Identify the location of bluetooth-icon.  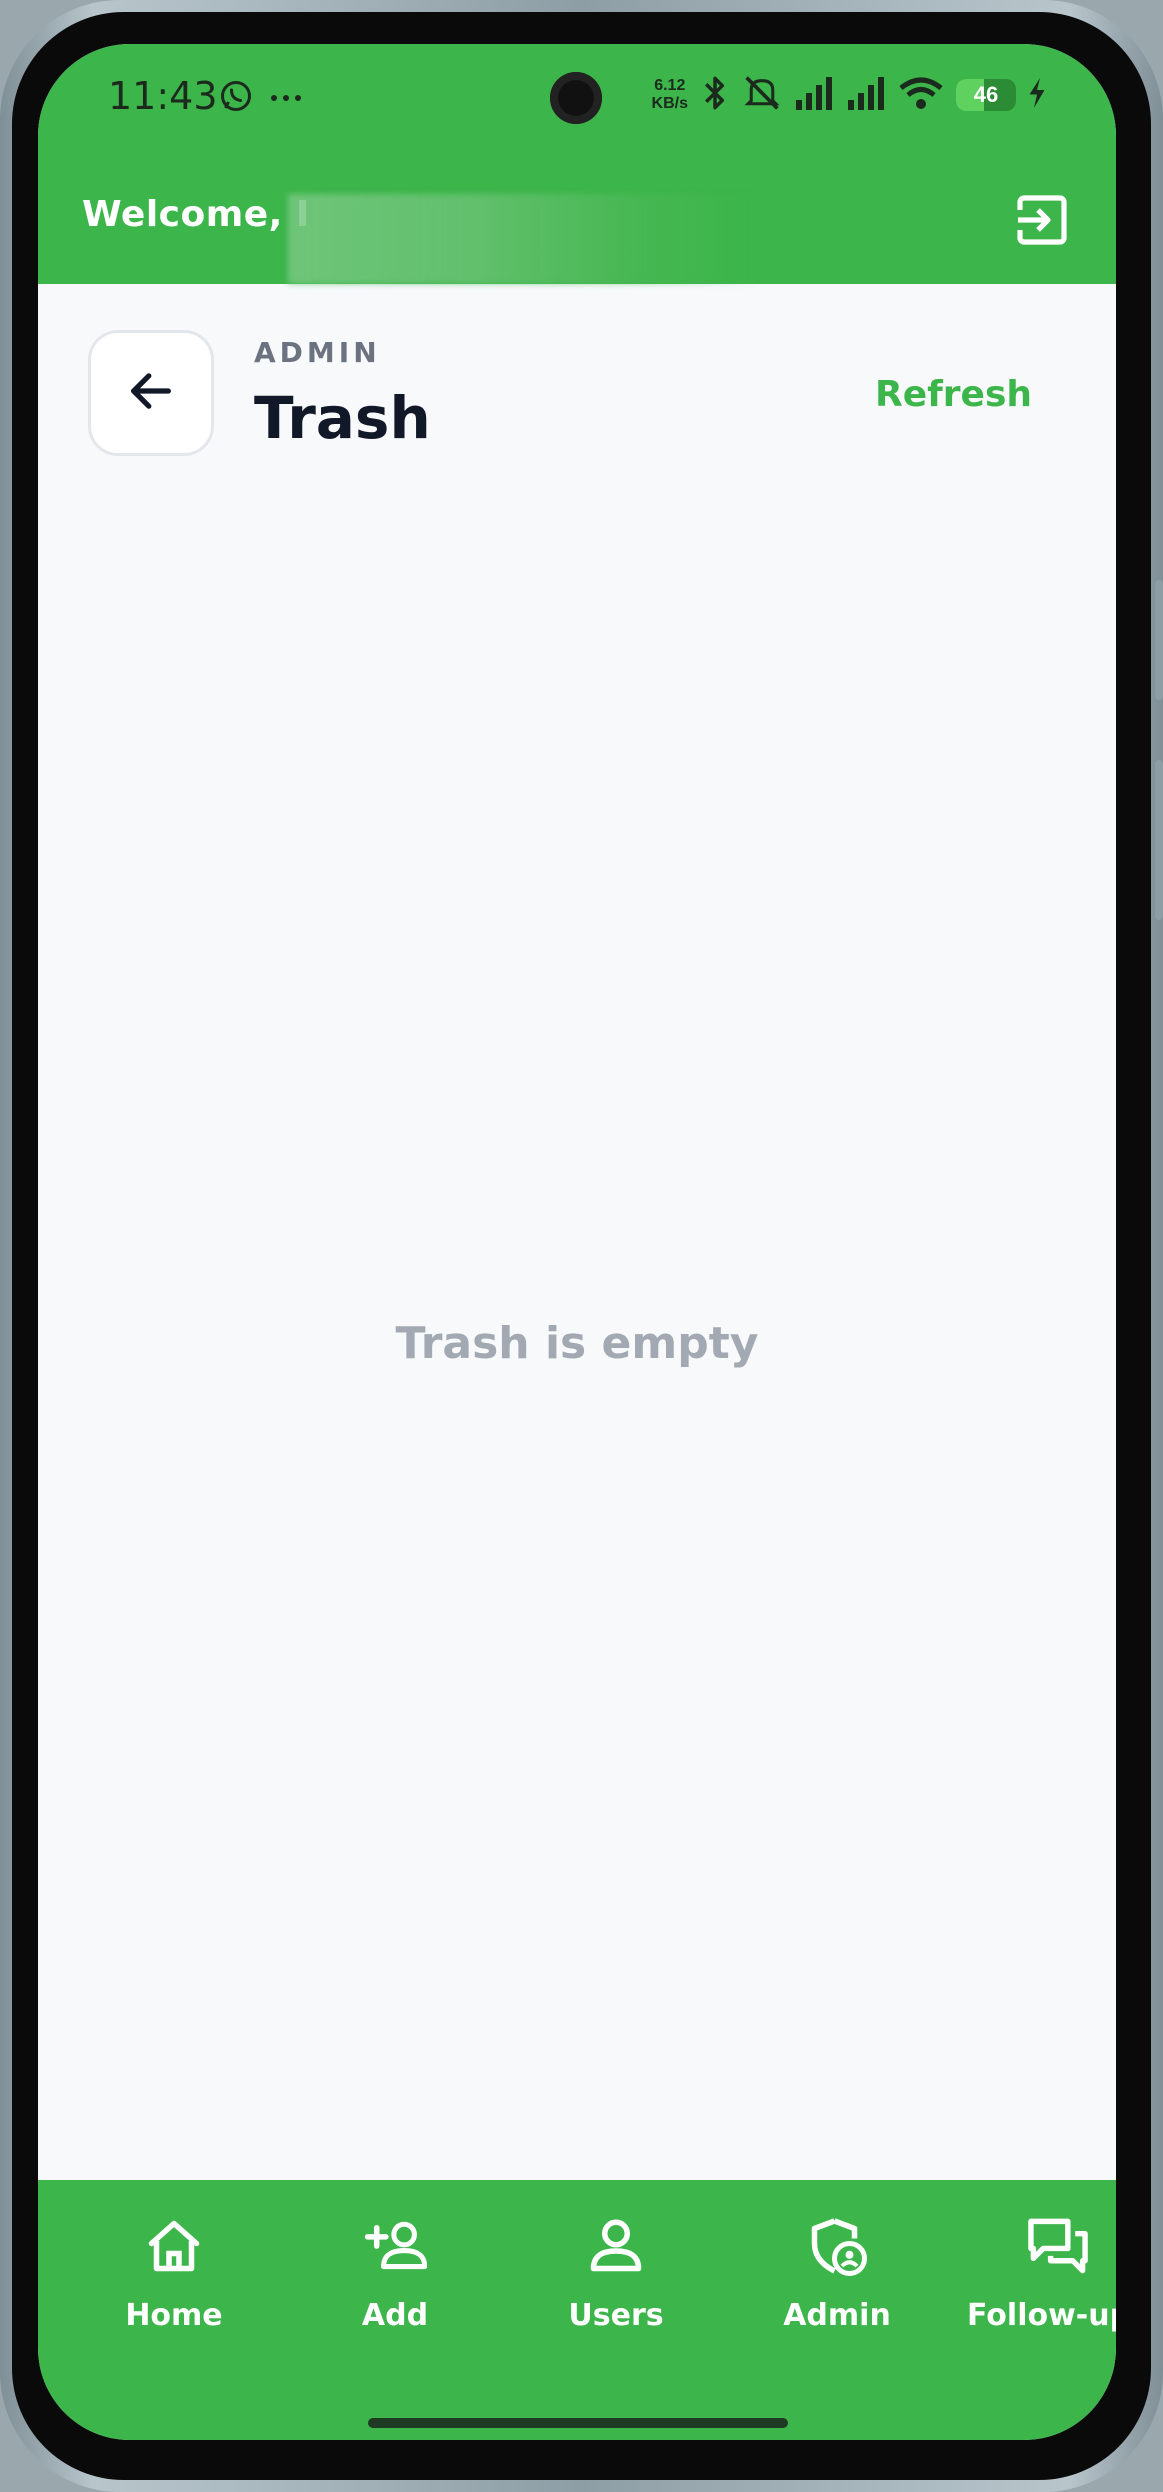
(715, 95).